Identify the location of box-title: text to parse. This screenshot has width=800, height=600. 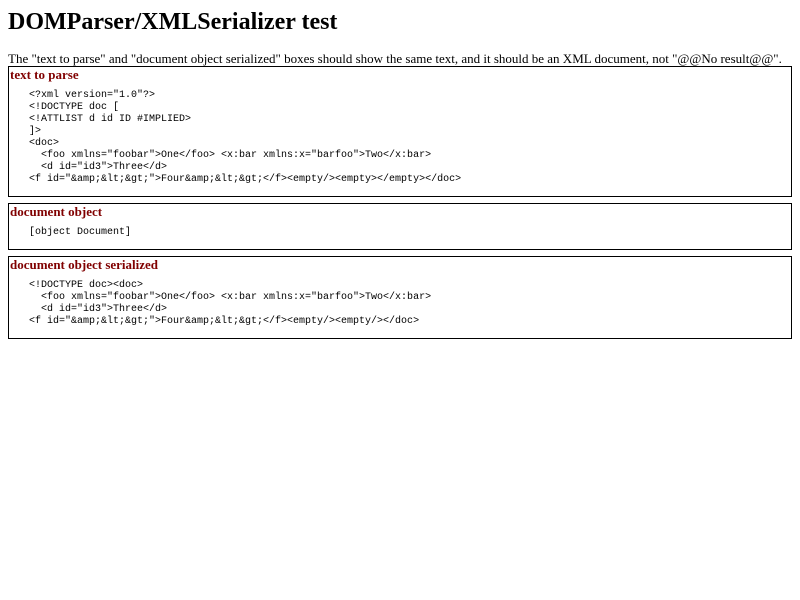
(44, 74).